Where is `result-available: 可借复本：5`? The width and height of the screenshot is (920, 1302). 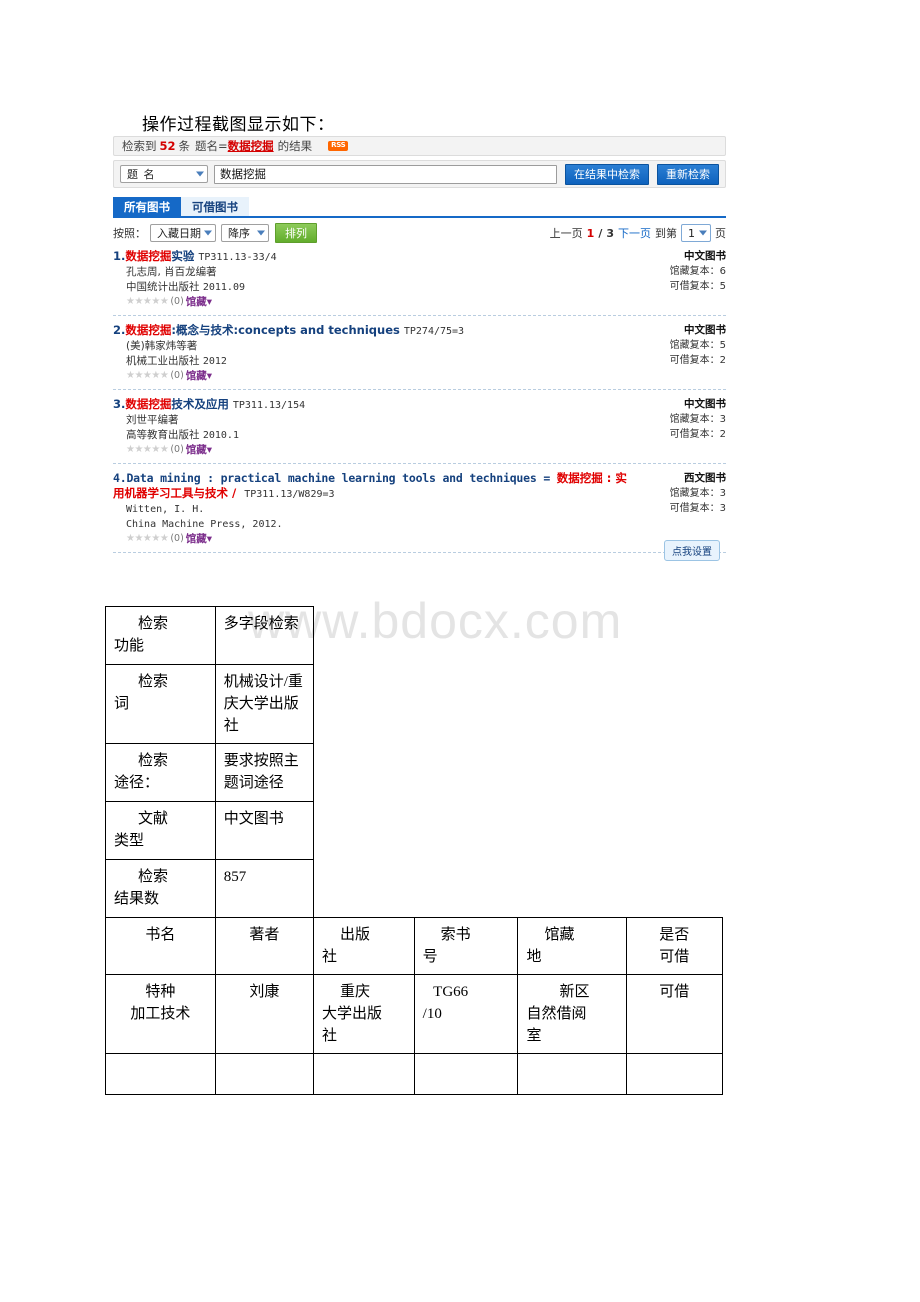 result-available: 可借复本：5 is located at coordinates (697, 286).